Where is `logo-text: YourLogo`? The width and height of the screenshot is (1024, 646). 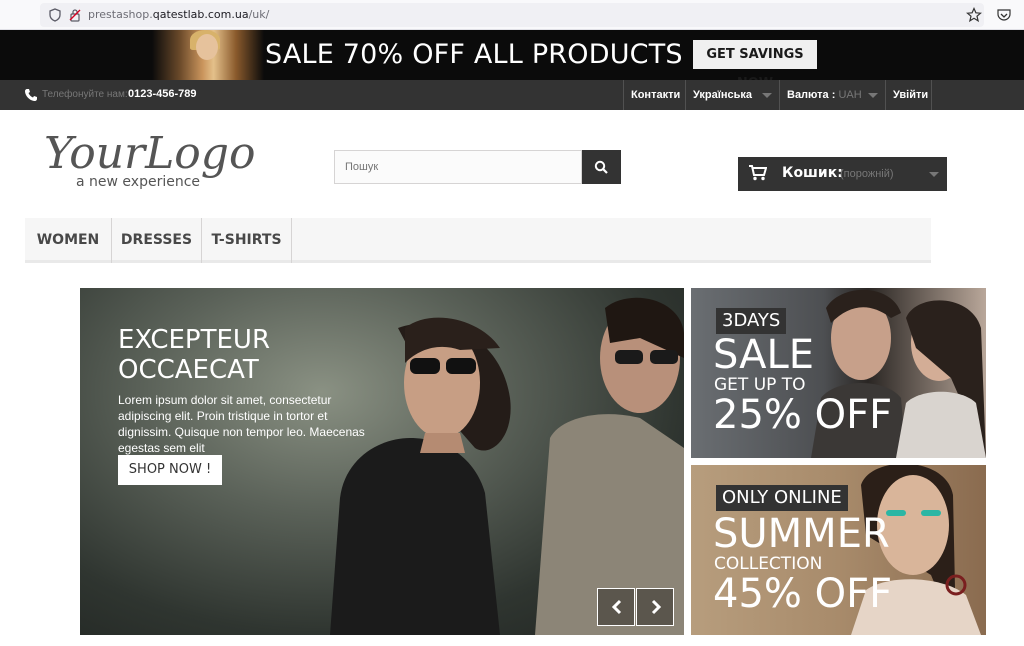 logo-text: YourLogo is located at coordinates (149, 153).